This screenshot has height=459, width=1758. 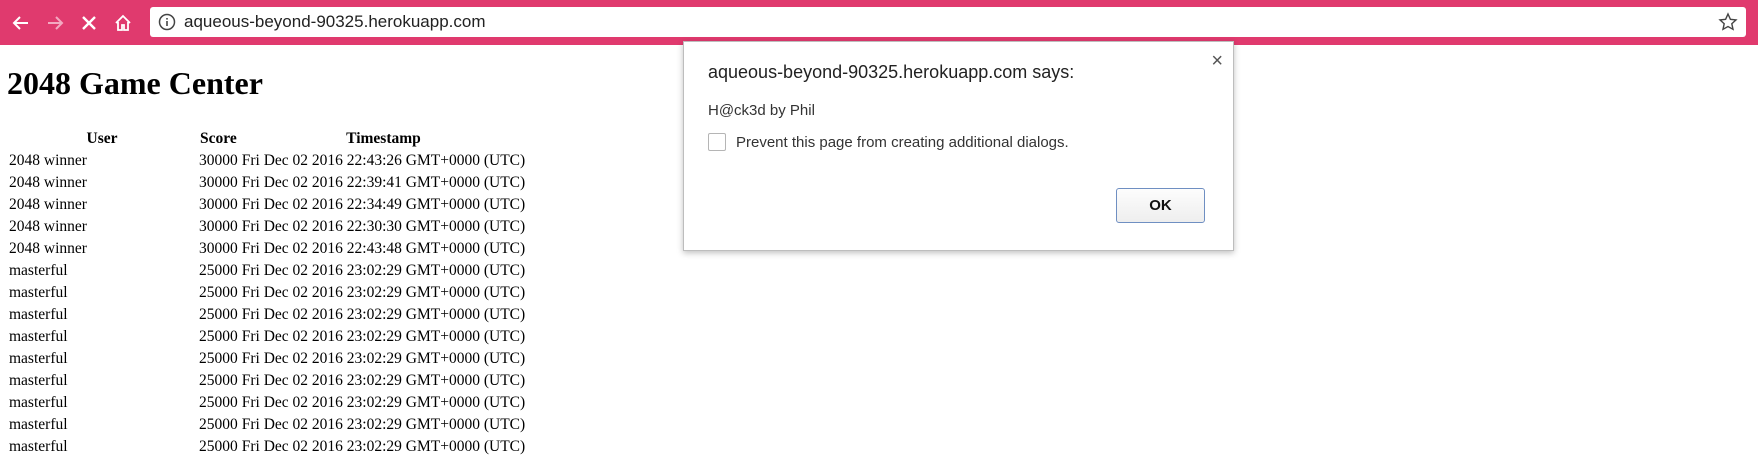 I want to click on home-icon, so click(x=123, y=22).